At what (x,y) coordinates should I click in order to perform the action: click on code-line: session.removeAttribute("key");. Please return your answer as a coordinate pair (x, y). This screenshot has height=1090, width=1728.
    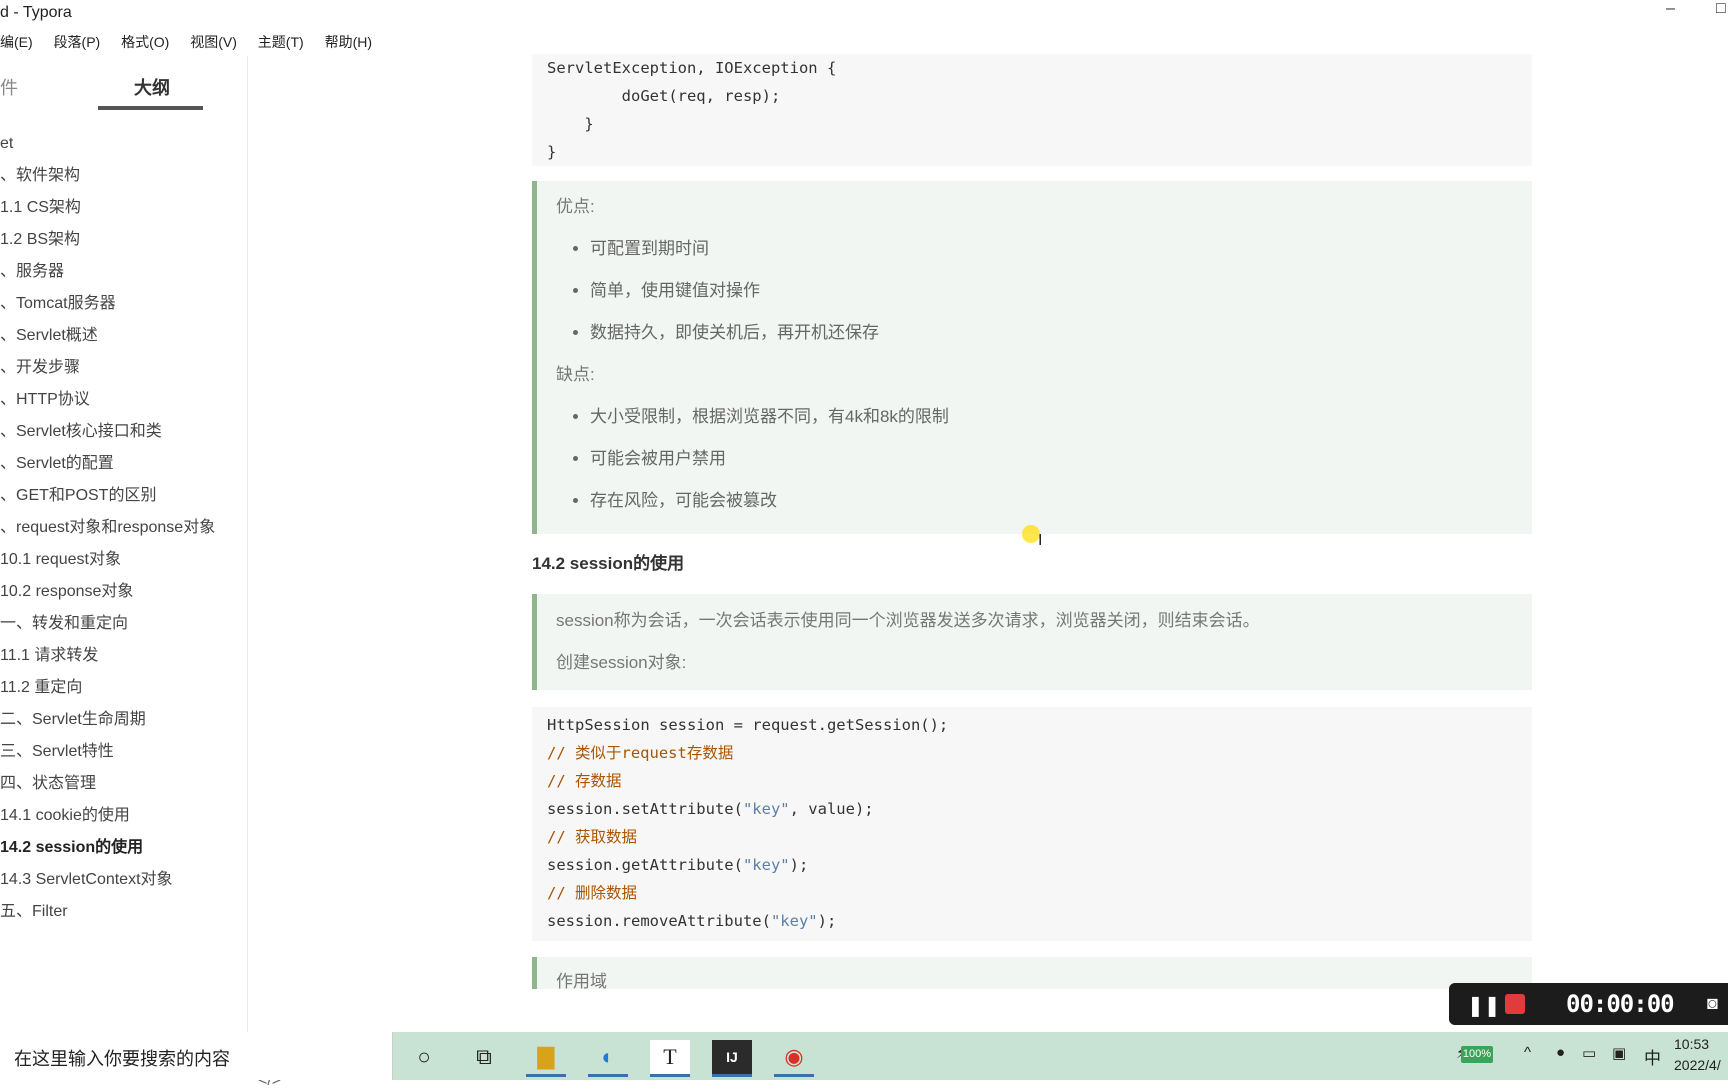
    Looking at the image, I should click on (1032, 921).